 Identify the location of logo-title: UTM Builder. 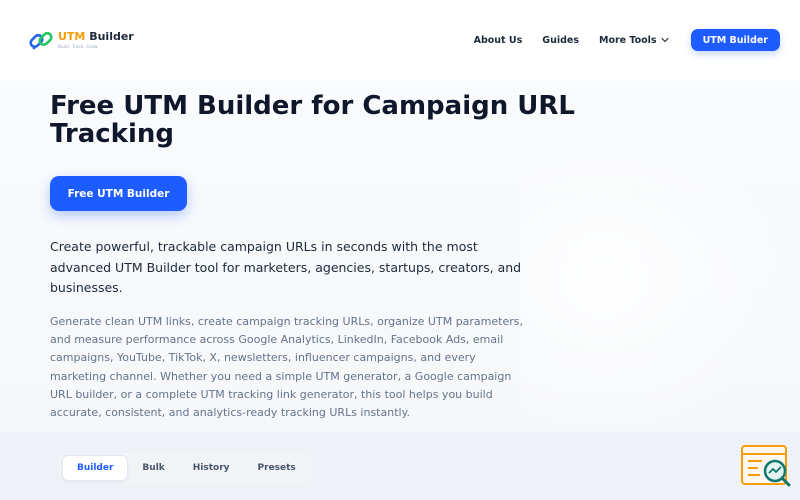
(96, 36).